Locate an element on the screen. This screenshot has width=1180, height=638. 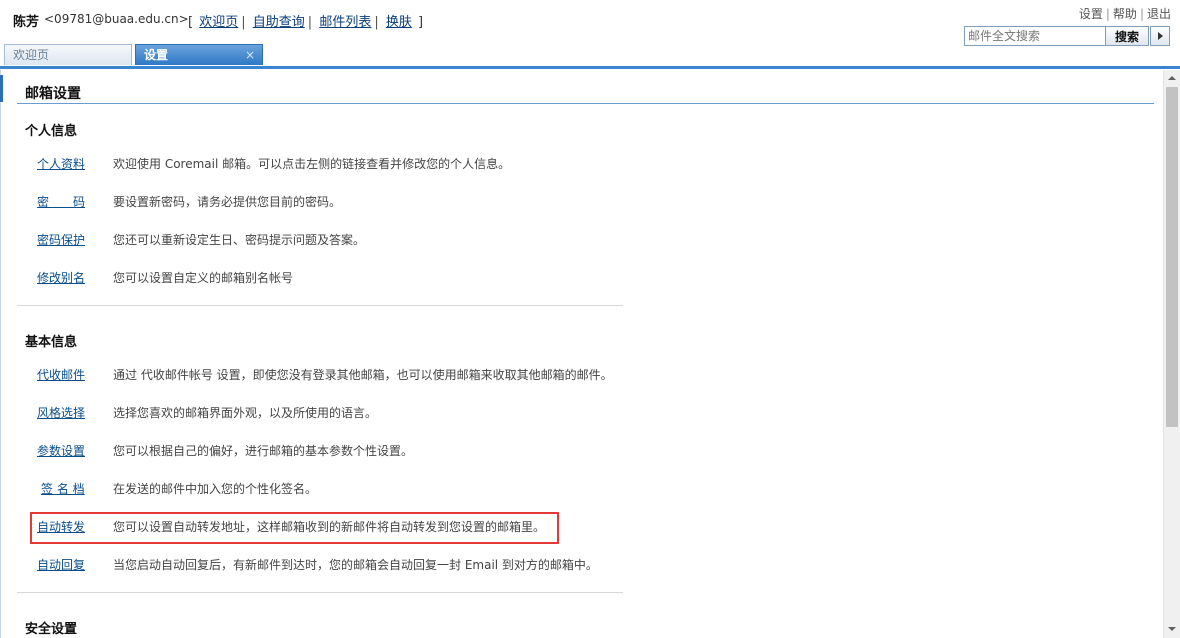
row-description: 您还可以重新设定生日、密码提示问题及答案。 is located at coordinates (239, 240).